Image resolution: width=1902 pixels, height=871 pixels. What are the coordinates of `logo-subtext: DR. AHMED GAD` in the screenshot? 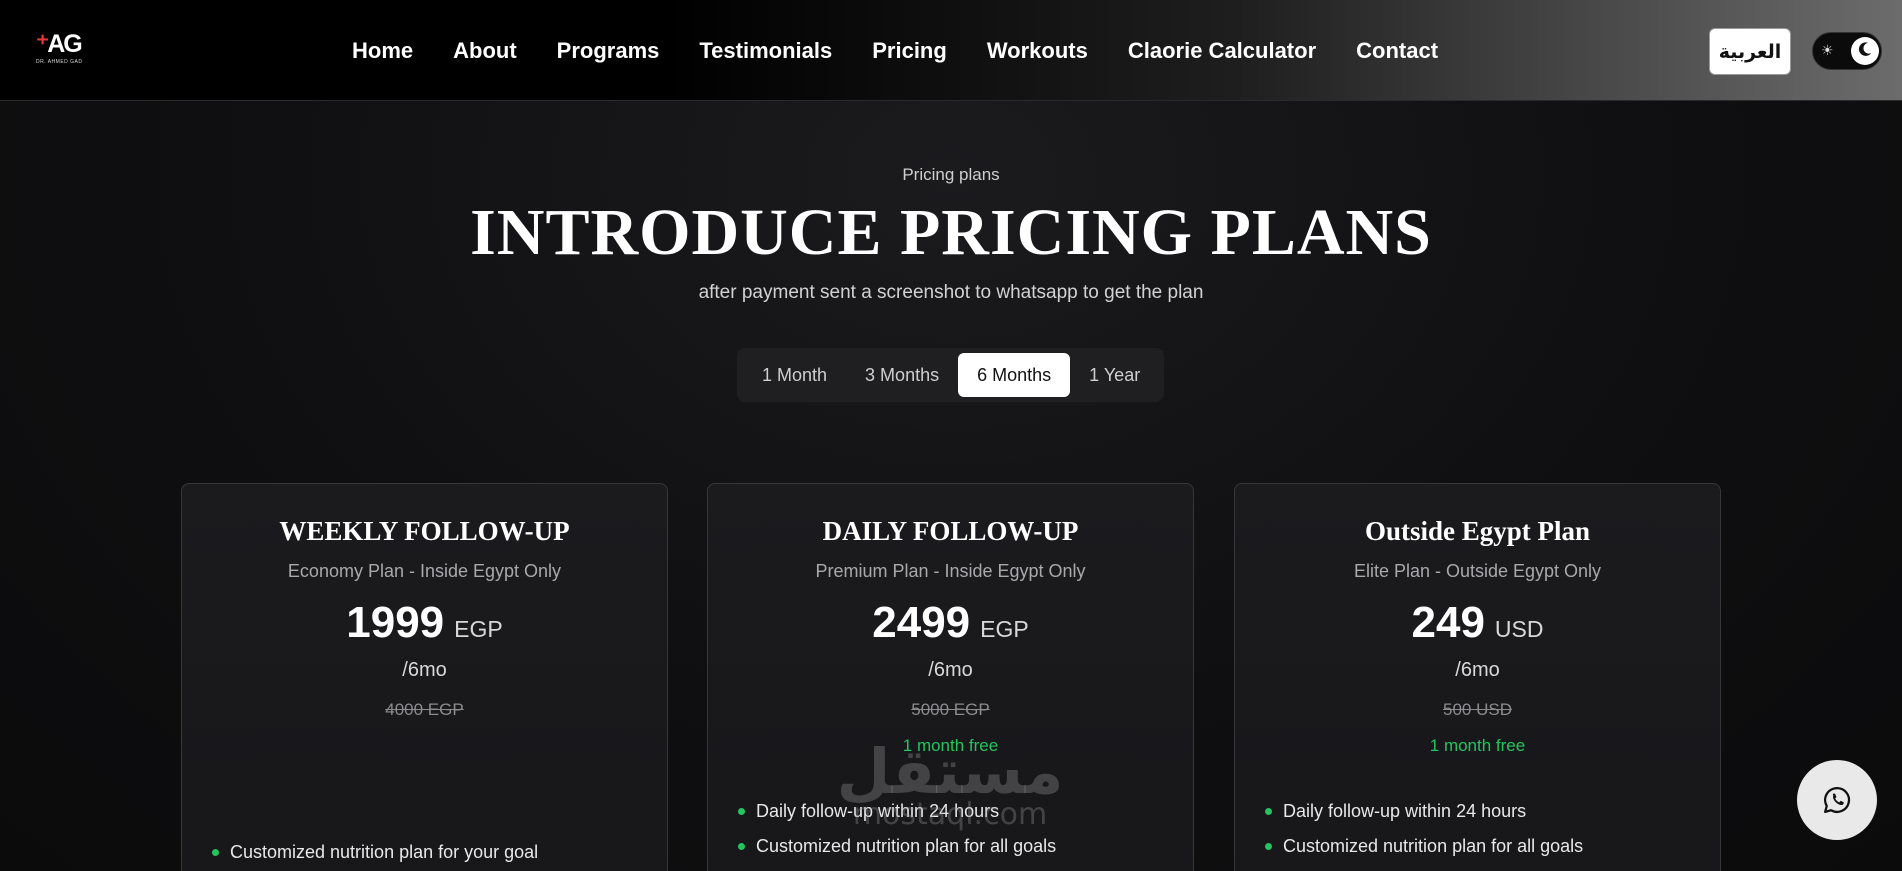 It's located at (59, 62).